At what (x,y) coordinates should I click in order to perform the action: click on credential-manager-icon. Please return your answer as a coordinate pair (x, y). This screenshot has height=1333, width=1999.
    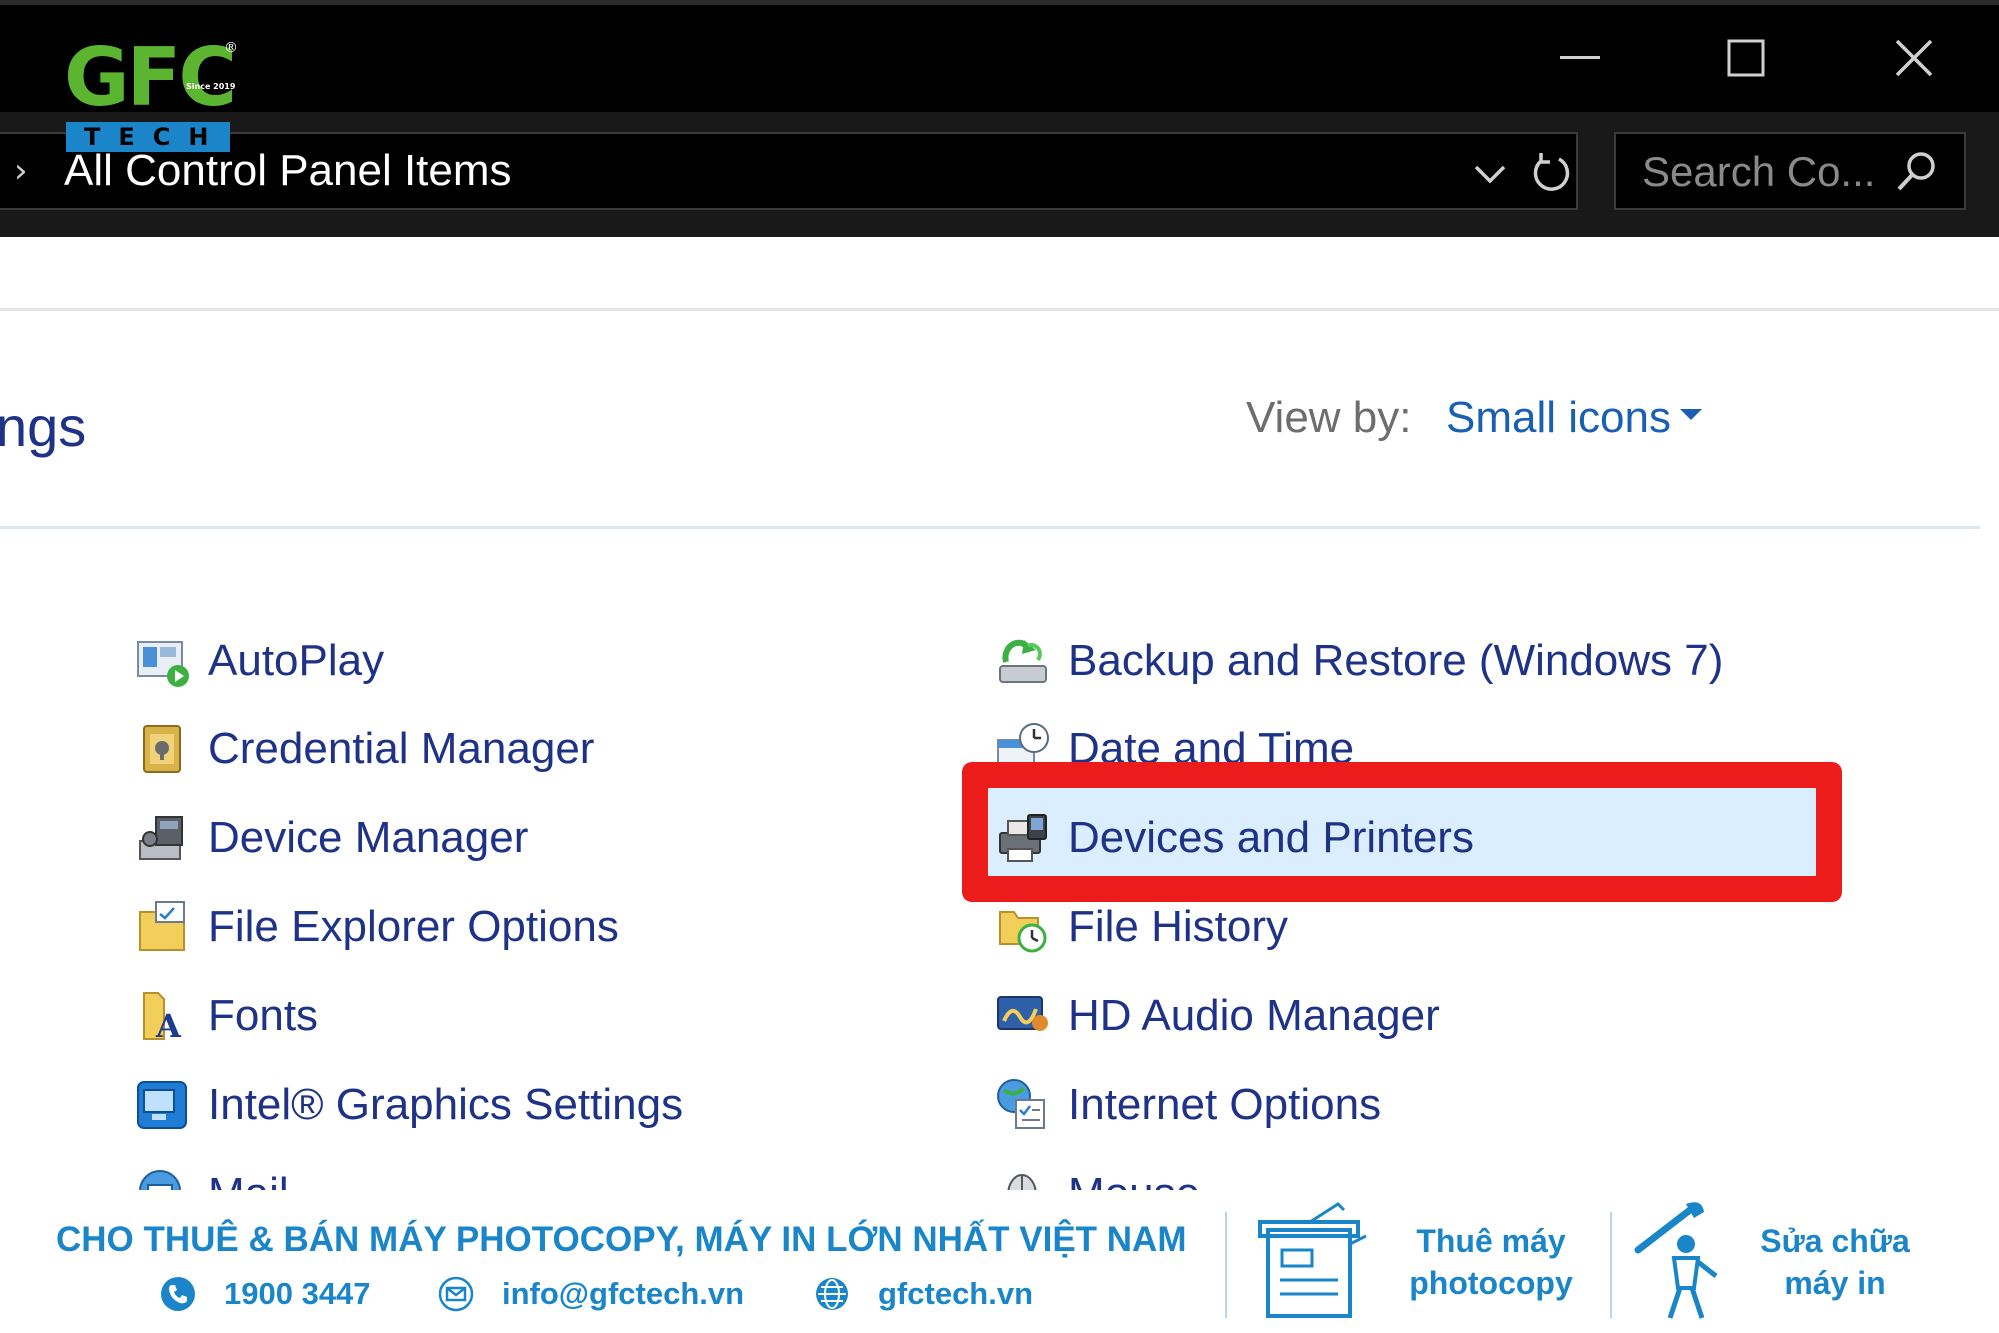
    Looking at the image, I should click on (162, 749).